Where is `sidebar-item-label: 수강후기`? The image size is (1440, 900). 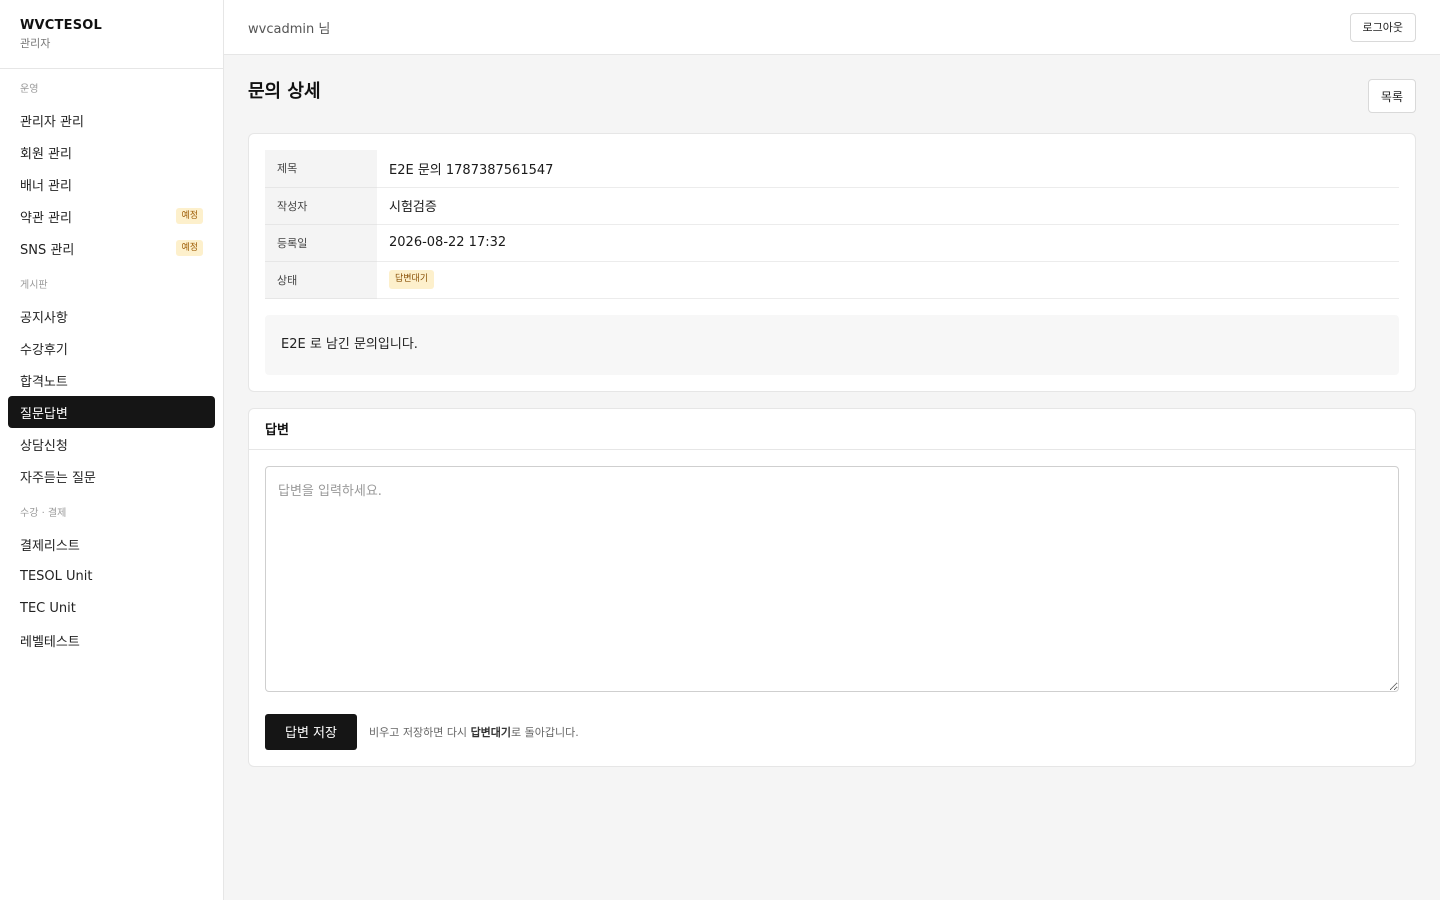
sidebar-item-label: 수강후기 is located at coordinates (44, 350).